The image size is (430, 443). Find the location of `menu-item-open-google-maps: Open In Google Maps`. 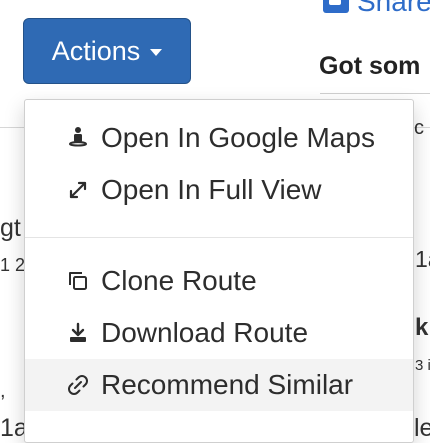

menu-item-open-google-maps: Open In Google Maps is located at coordinates (219, 138).